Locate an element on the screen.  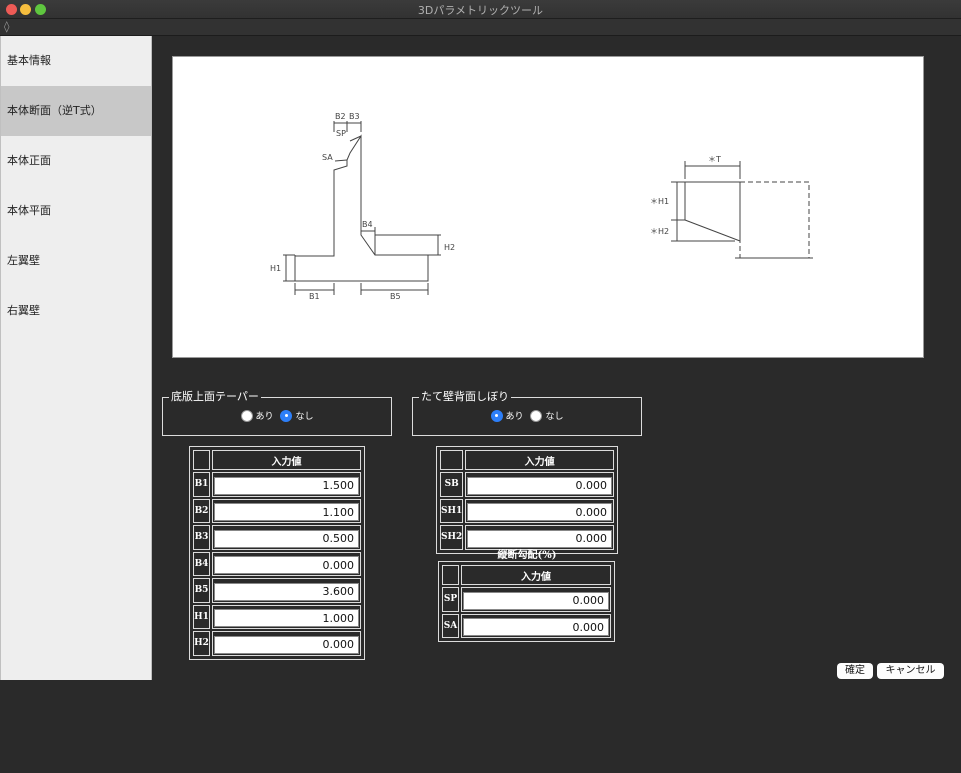
row-label-b4: B4 is located at coordinates (201, 563).